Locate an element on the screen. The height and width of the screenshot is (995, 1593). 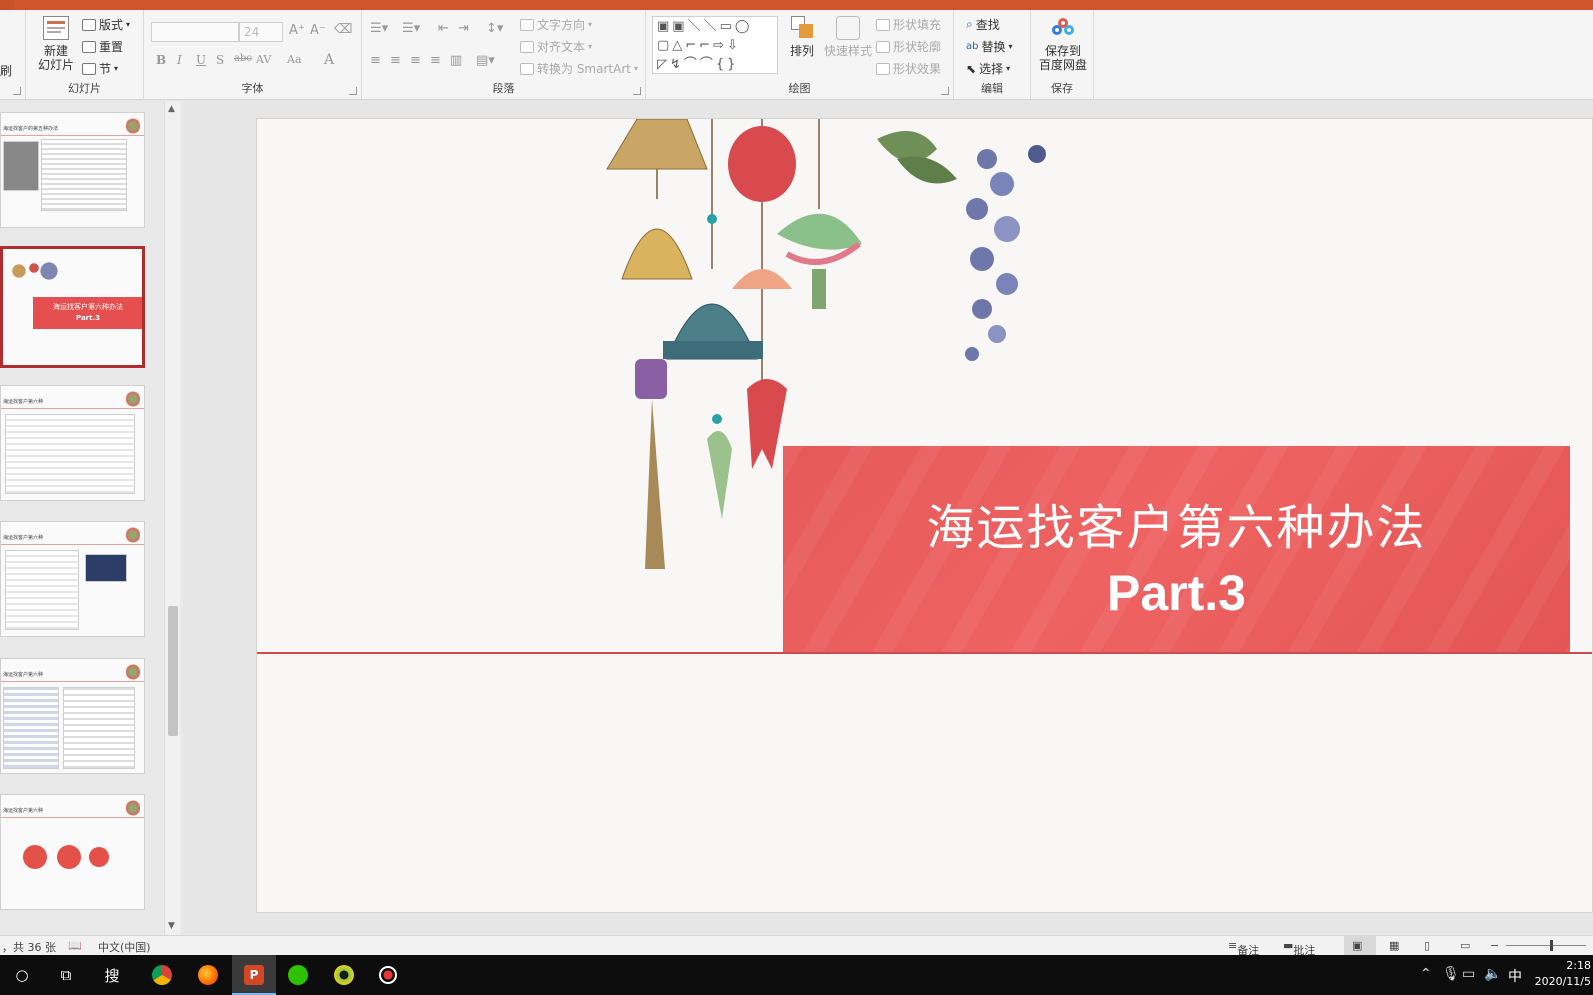
firefox-icon is located at coordinates (208, 975).